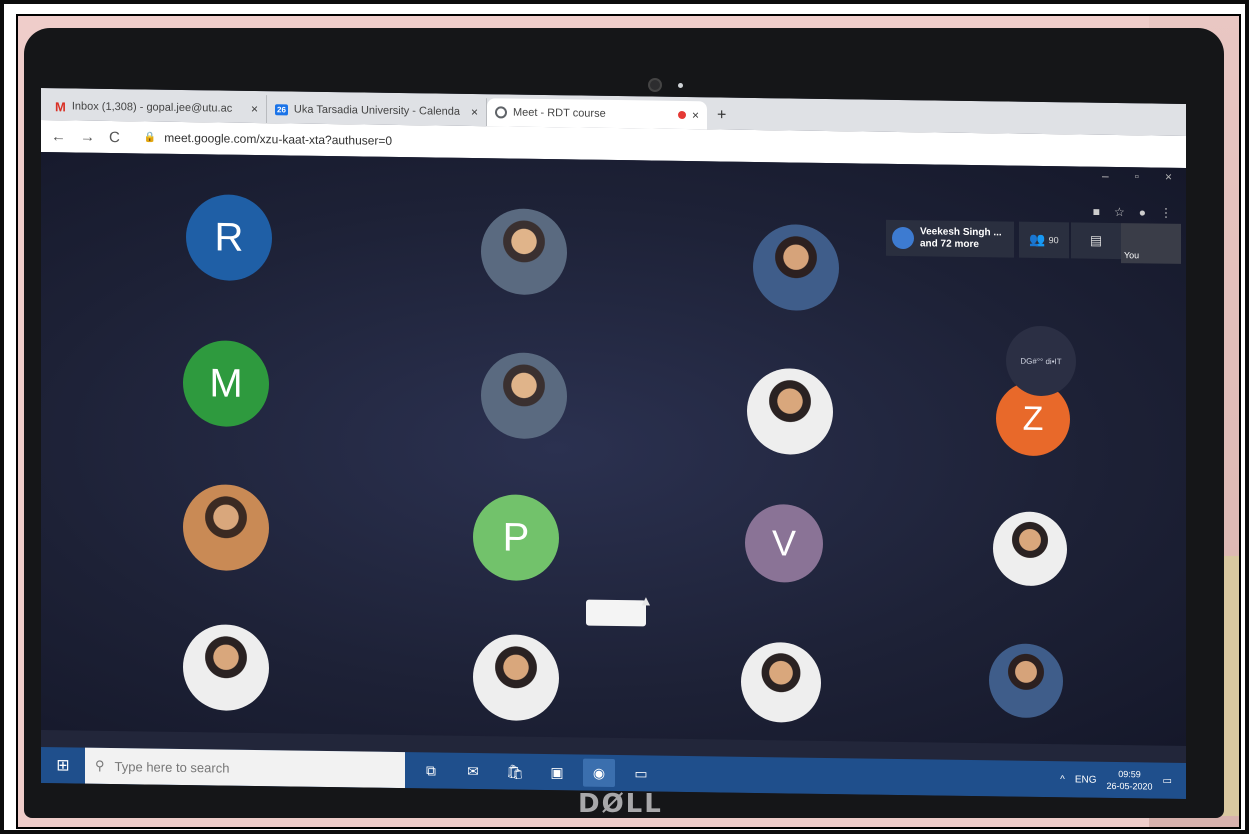 Image resolution: width=1249 pixels, height=834 pixels. Describe the element at coordinates (281, 109) in the screenshot. I see `calendar-icon: 26` at that location.